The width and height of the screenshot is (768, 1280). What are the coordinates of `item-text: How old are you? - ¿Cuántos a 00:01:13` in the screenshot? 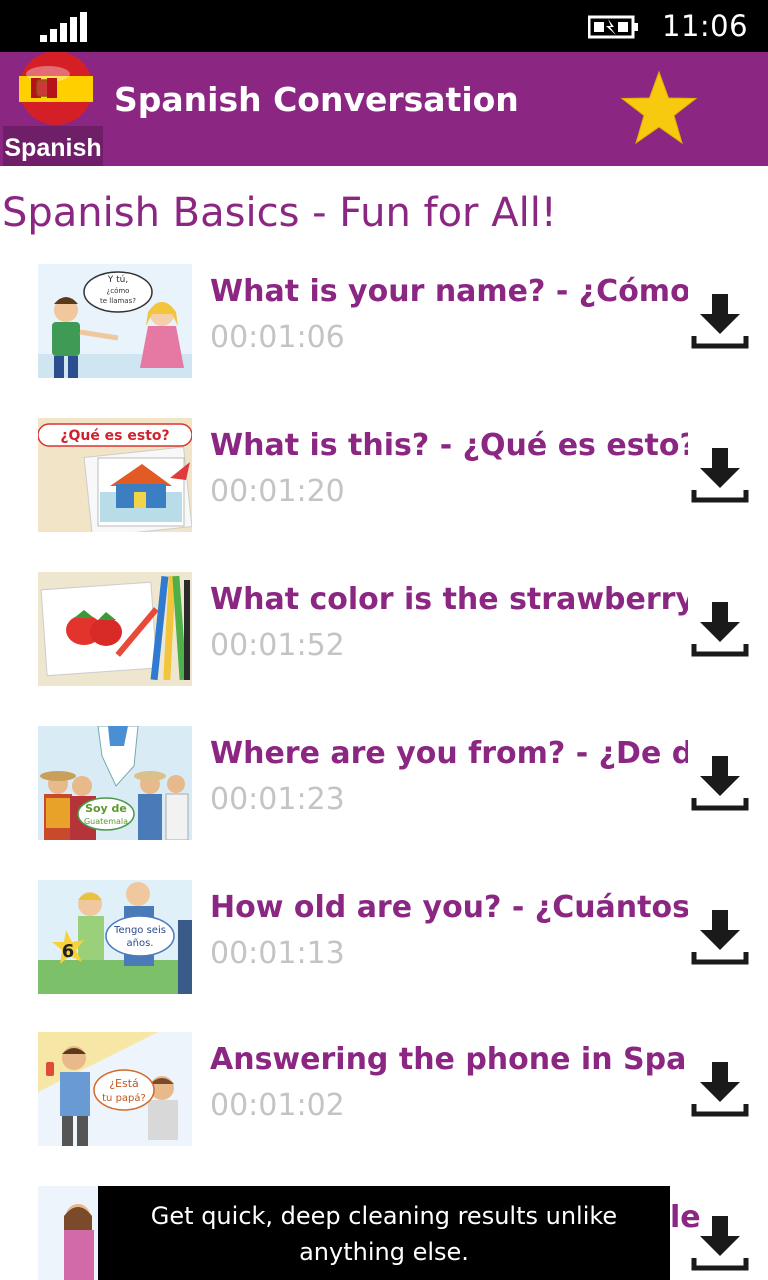 It's located at (449, 931).